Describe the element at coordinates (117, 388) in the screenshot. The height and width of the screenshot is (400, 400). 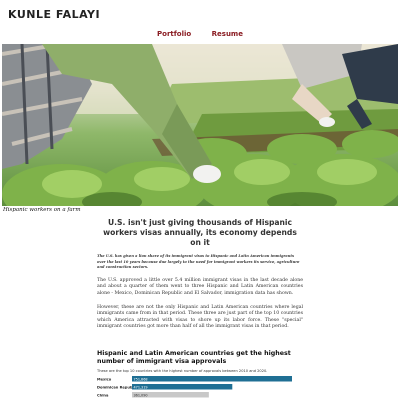
I see `bar-category-label: Dominican Republic` at that location.